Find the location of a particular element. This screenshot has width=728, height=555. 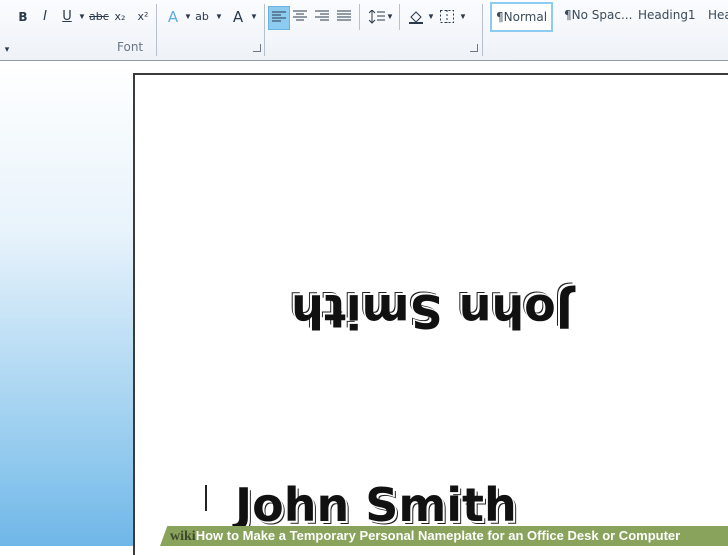

line-spacing-button is located at coordinates (376, 17).